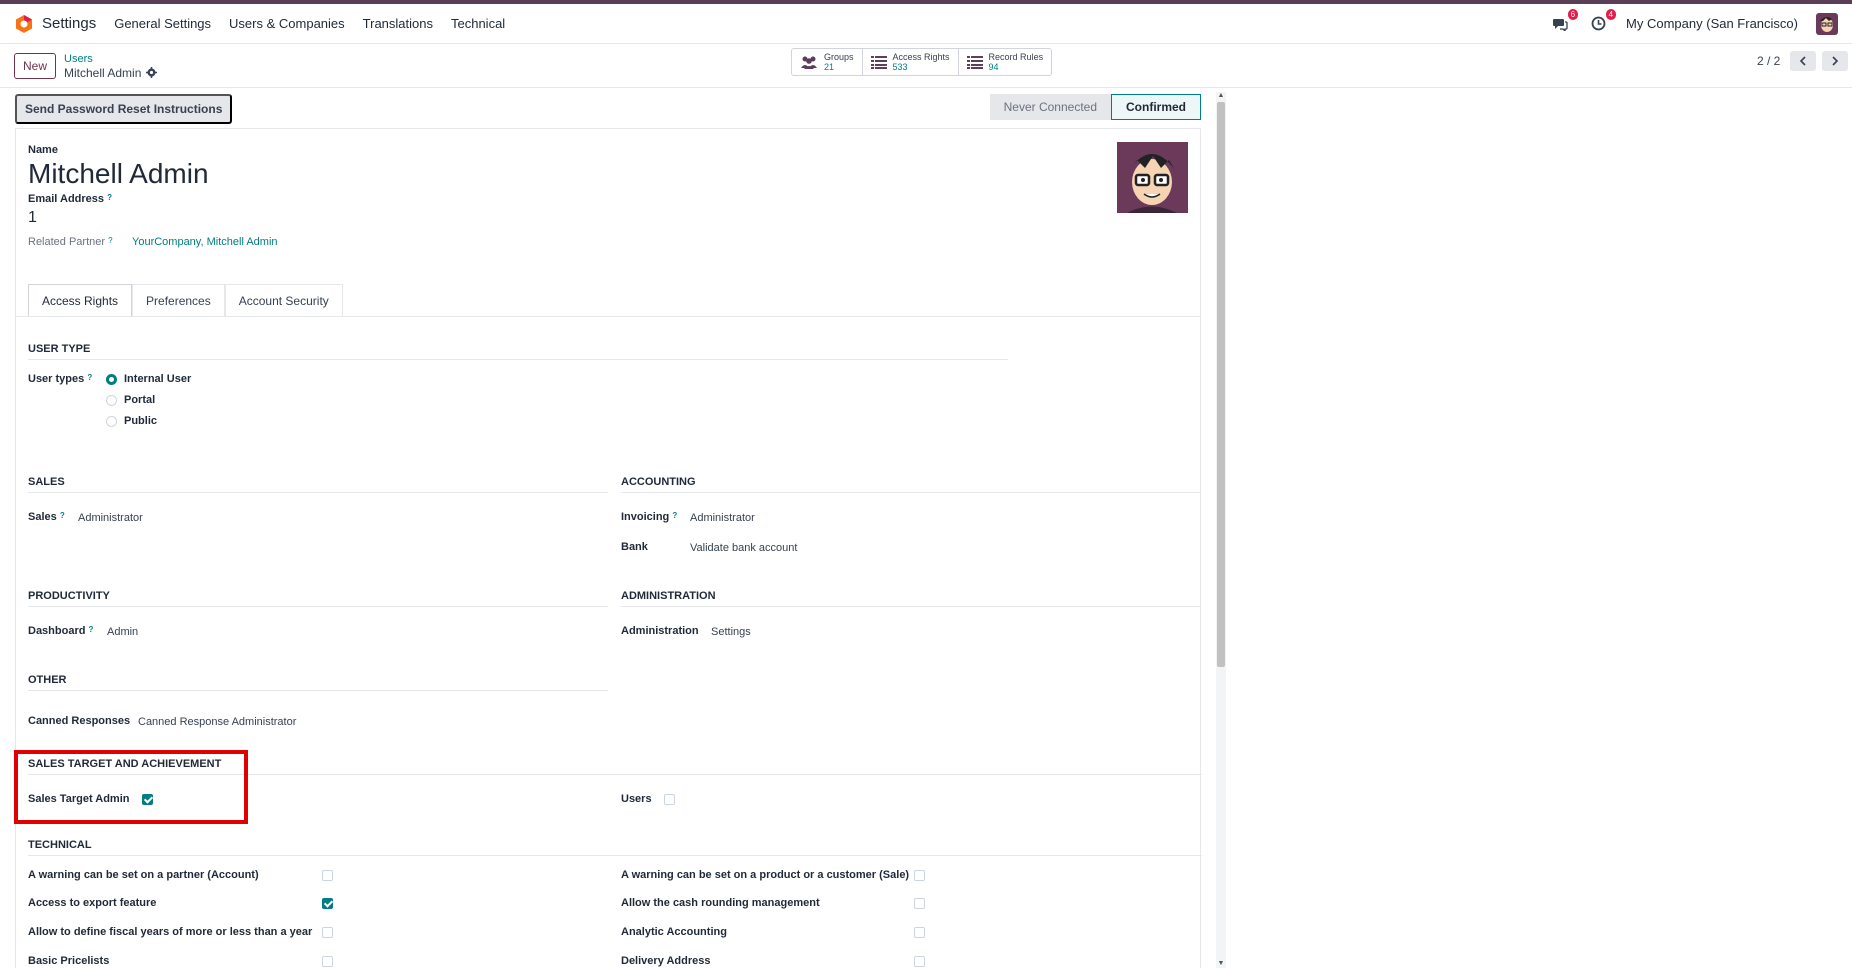 The image size is (1852, 968). What do you see at coordinates (283, 300) in the screenshot?
I see `tab-account-security: Account Security` at bounding box center [283, 300].